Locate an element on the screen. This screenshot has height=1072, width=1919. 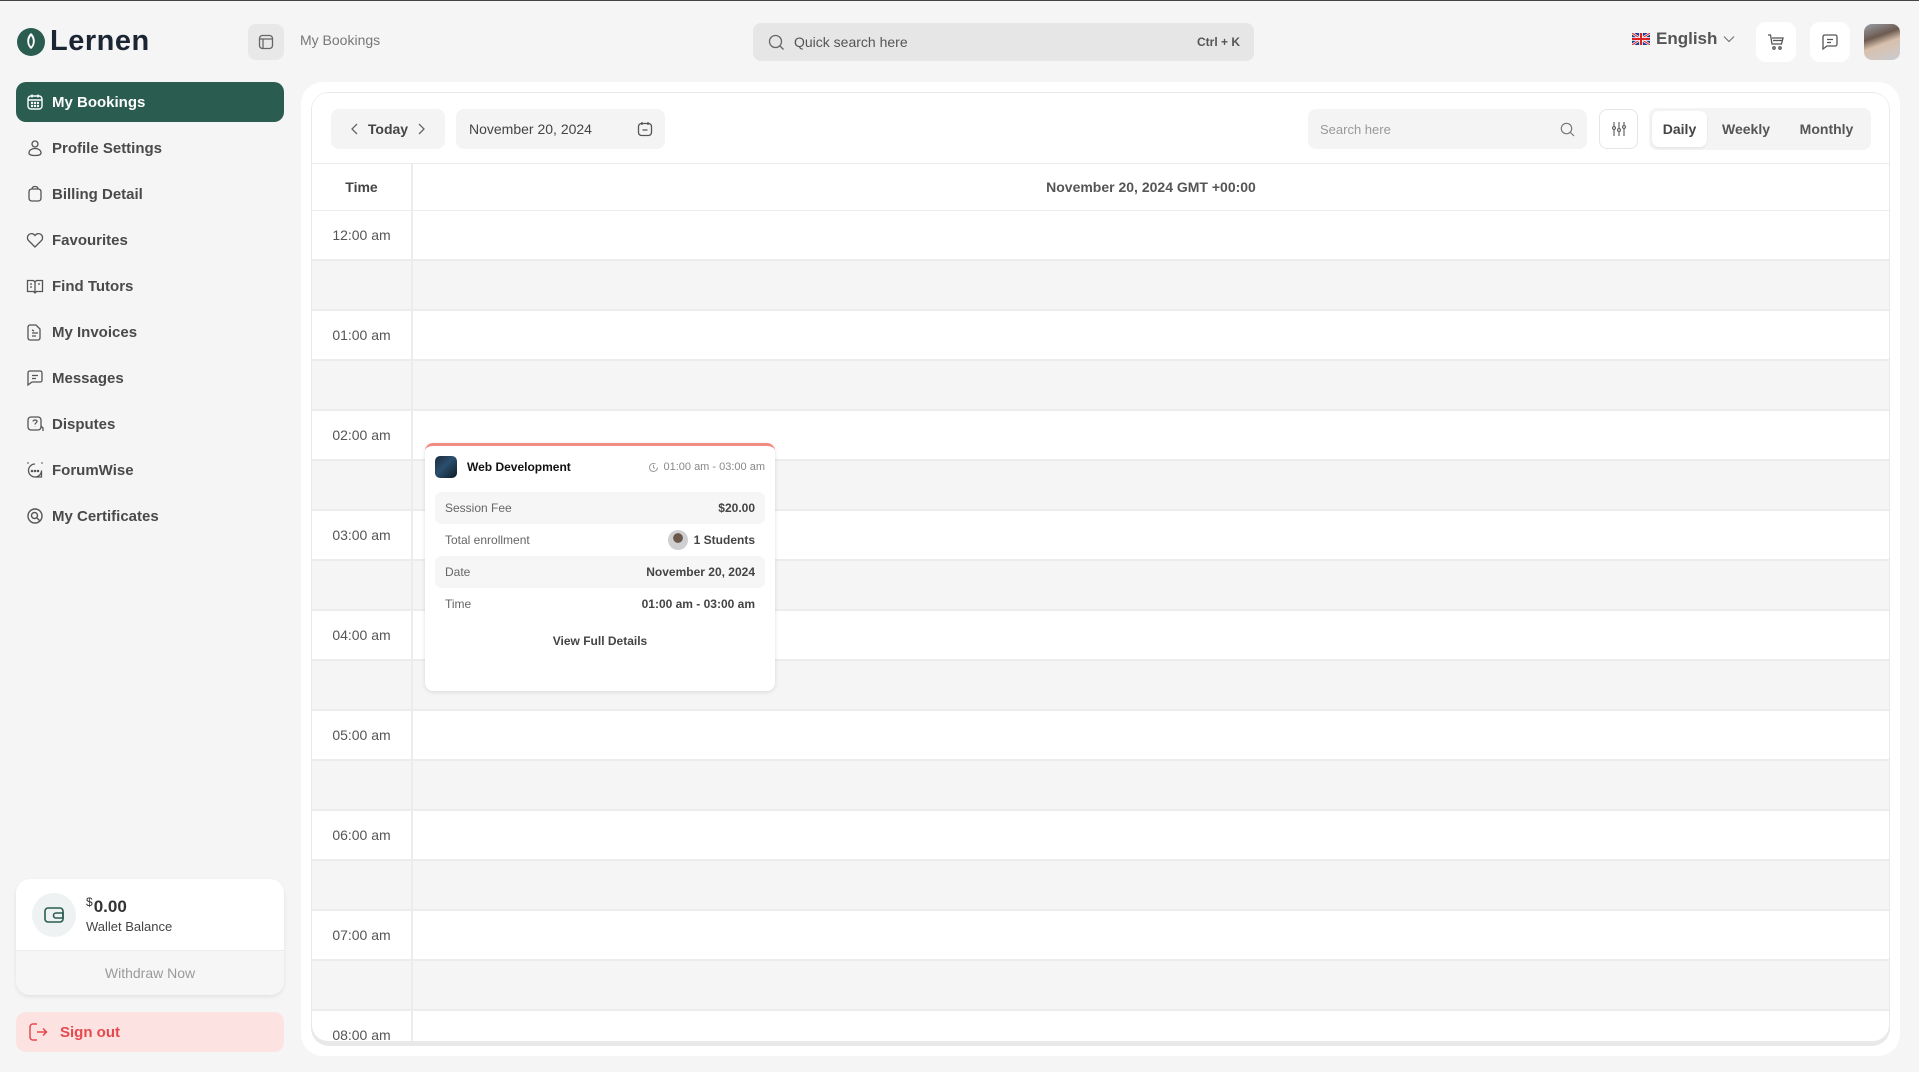
time-slot-label: 06:00 am is located at coordinates (362, 835).